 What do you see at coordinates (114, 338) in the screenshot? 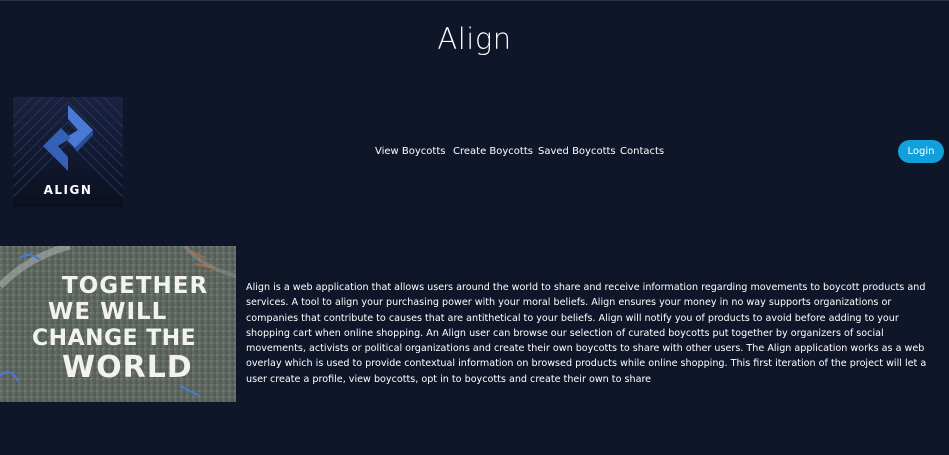
I see `chalk-line-3: CHANGE THE` at bounding box center [114, 338].